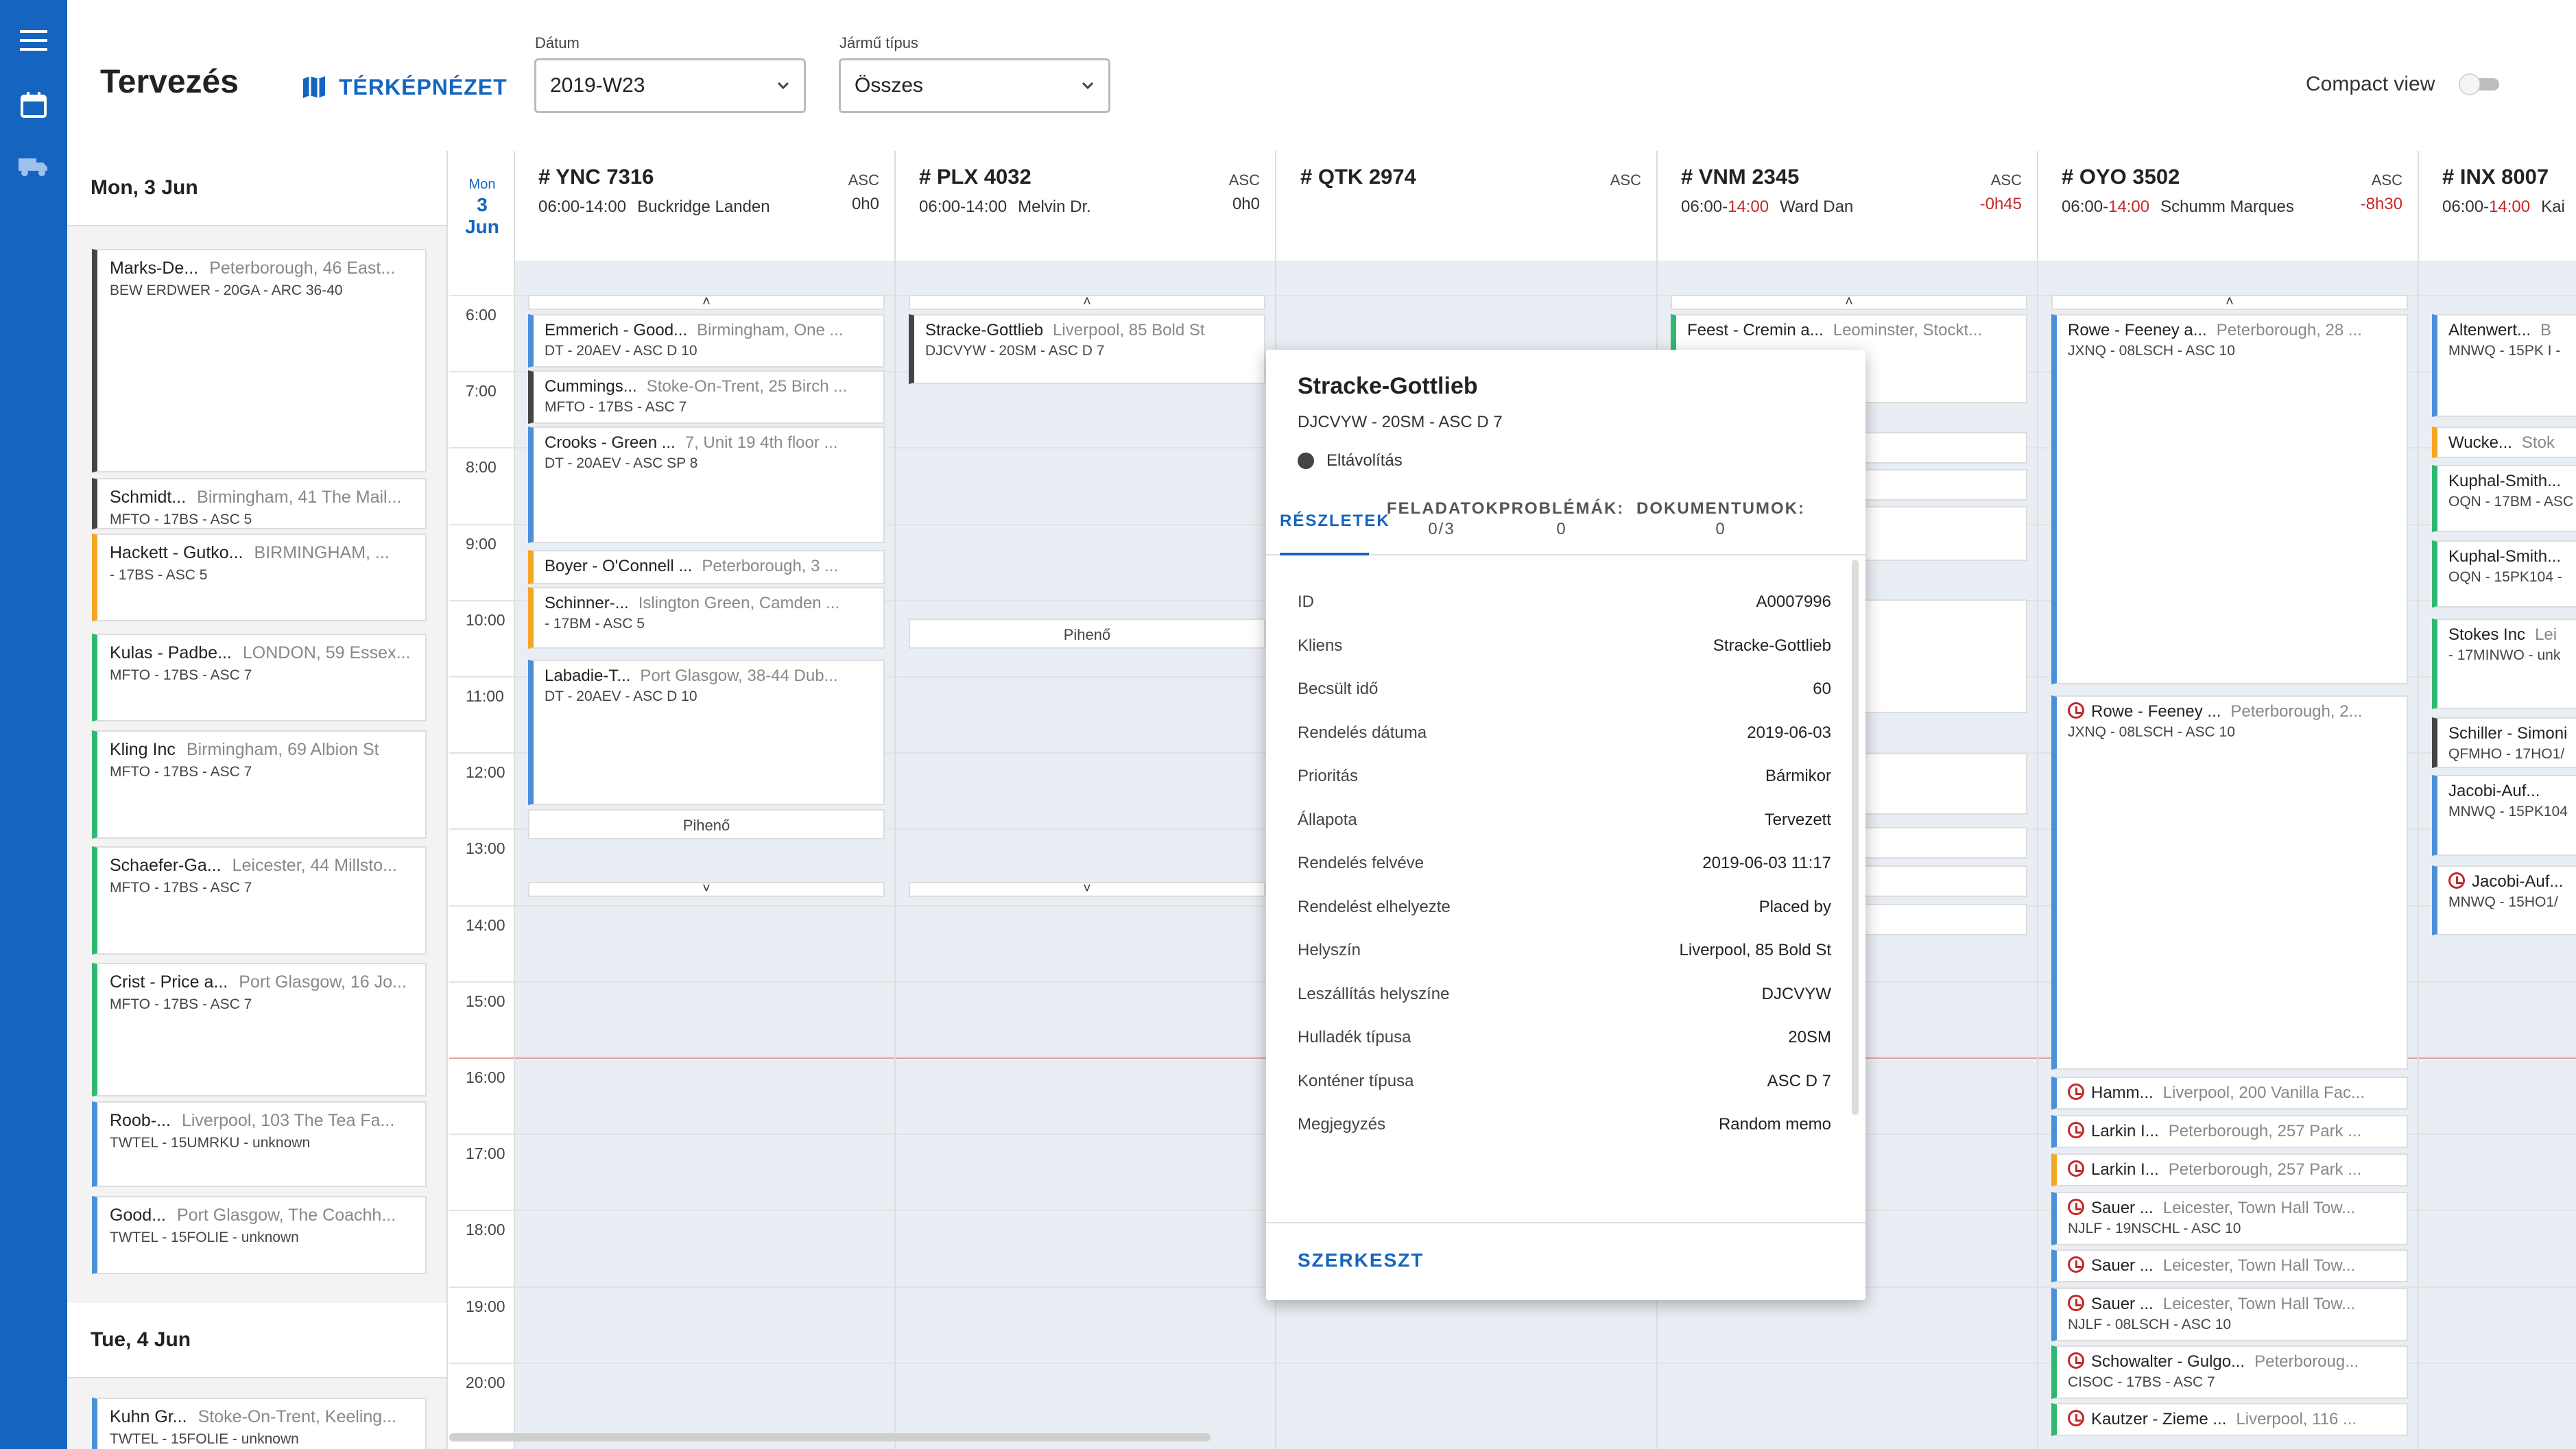 Image resolution: width=2576 pixels, height=1449 pixels. I want to click on order-card: Wucke... Stok, so click(2504, 443).